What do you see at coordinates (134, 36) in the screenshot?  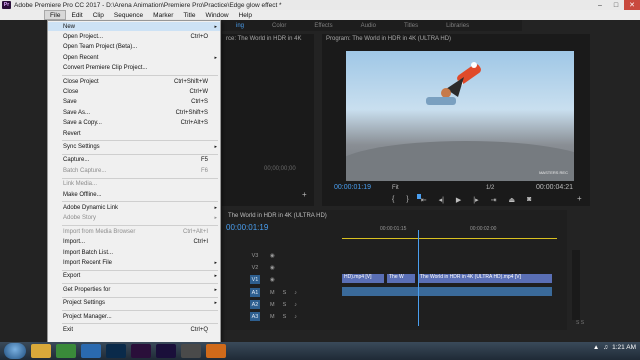 I see `file-menu-item-open-project: Open Project... Ctrl+O` at bounding box center [134, 36].